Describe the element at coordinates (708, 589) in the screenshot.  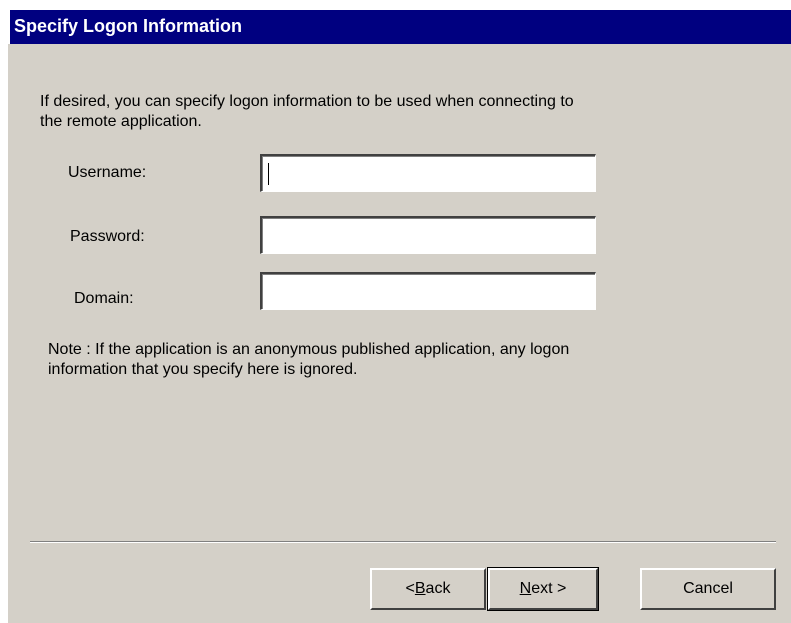
I see `cancel-button: Cancel` at that location.